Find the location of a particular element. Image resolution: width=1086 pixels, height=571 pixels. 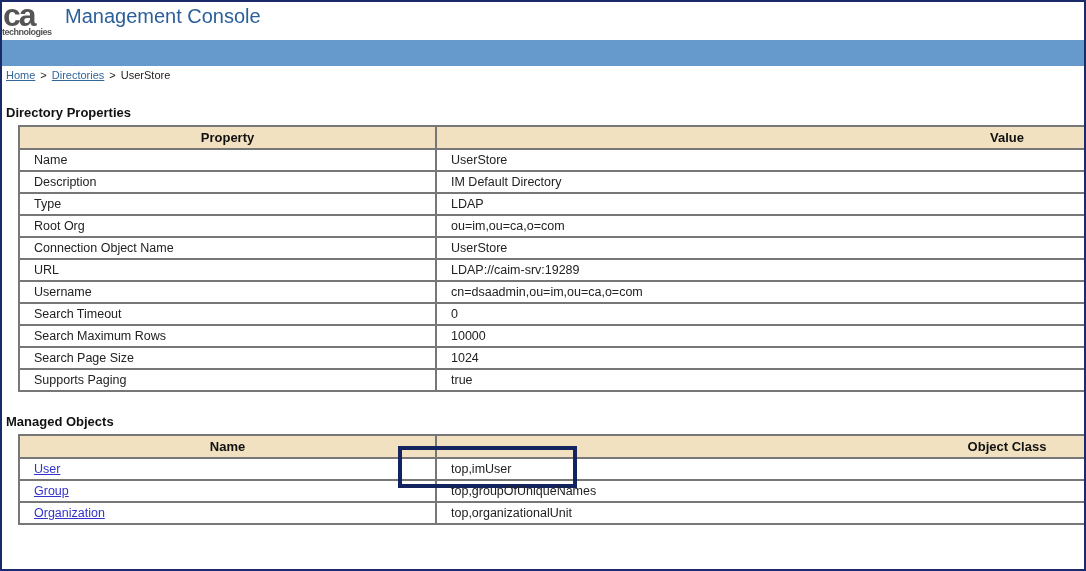

table-cell: top,organizationalUnit is located at coordinates (511, 513).